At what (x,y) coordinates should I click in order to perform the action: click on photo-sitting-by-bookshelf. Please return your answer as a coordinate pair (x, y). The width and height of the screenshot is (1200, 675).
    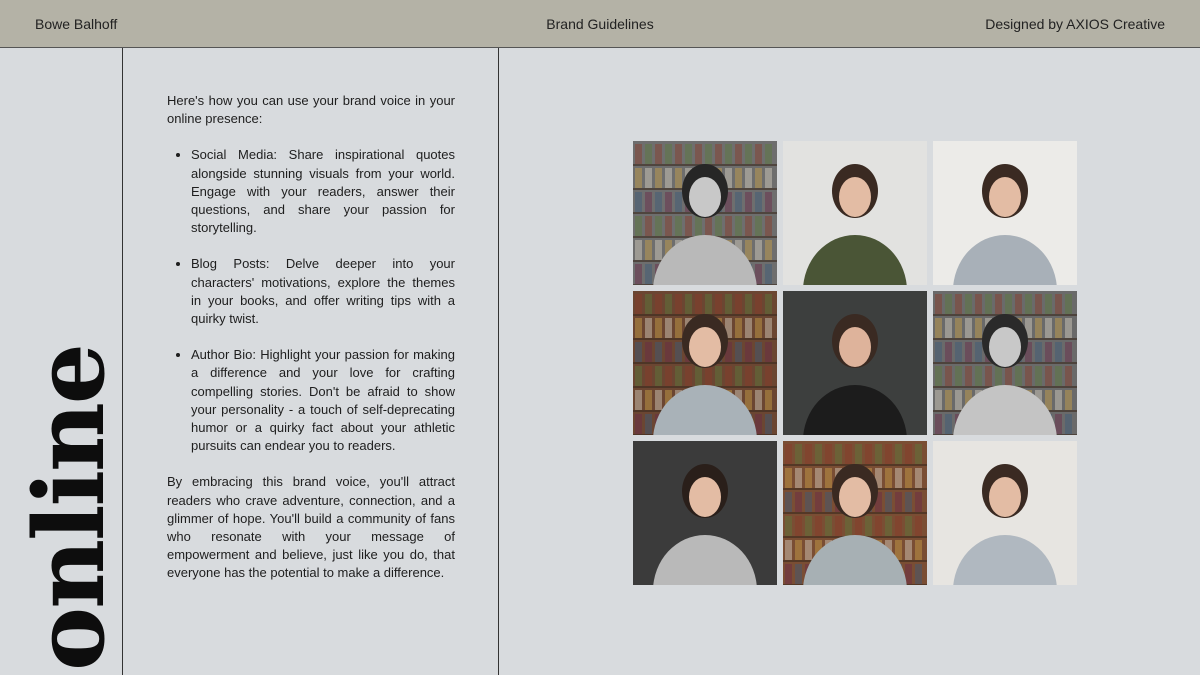
    Looking at the image, I should click on (705, 363).